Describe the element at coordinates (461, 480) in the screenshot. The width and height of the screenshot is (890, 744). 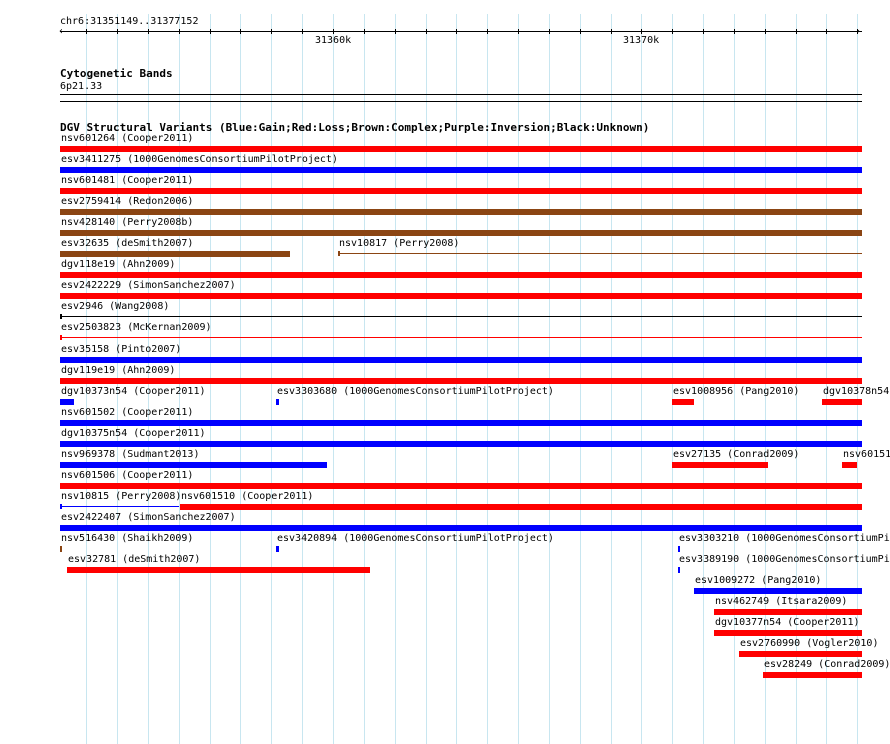
I see `dgv-variant: nsv601506 (Cooper2011)` at that location.